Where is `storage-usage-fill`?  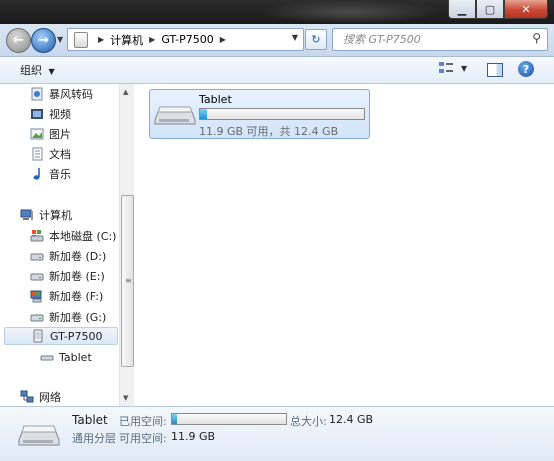
storage-usage-fill is located at coordinates (203, 114).